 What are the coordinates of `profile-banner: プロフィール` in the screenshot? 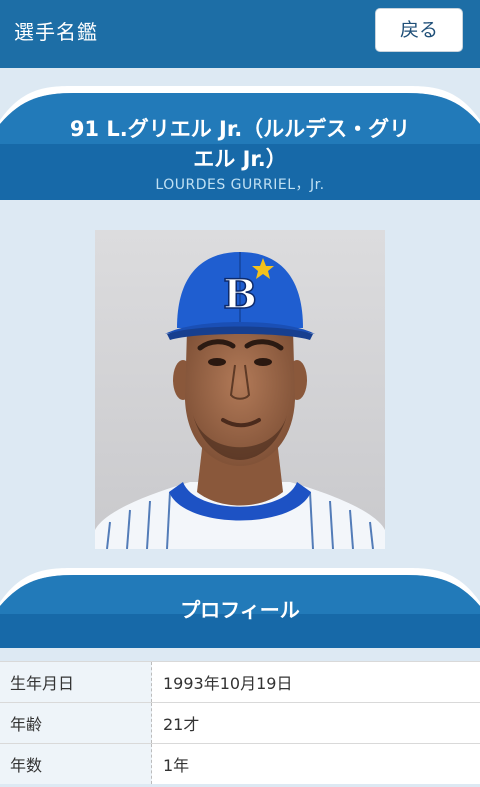 It's located at (240, 607).